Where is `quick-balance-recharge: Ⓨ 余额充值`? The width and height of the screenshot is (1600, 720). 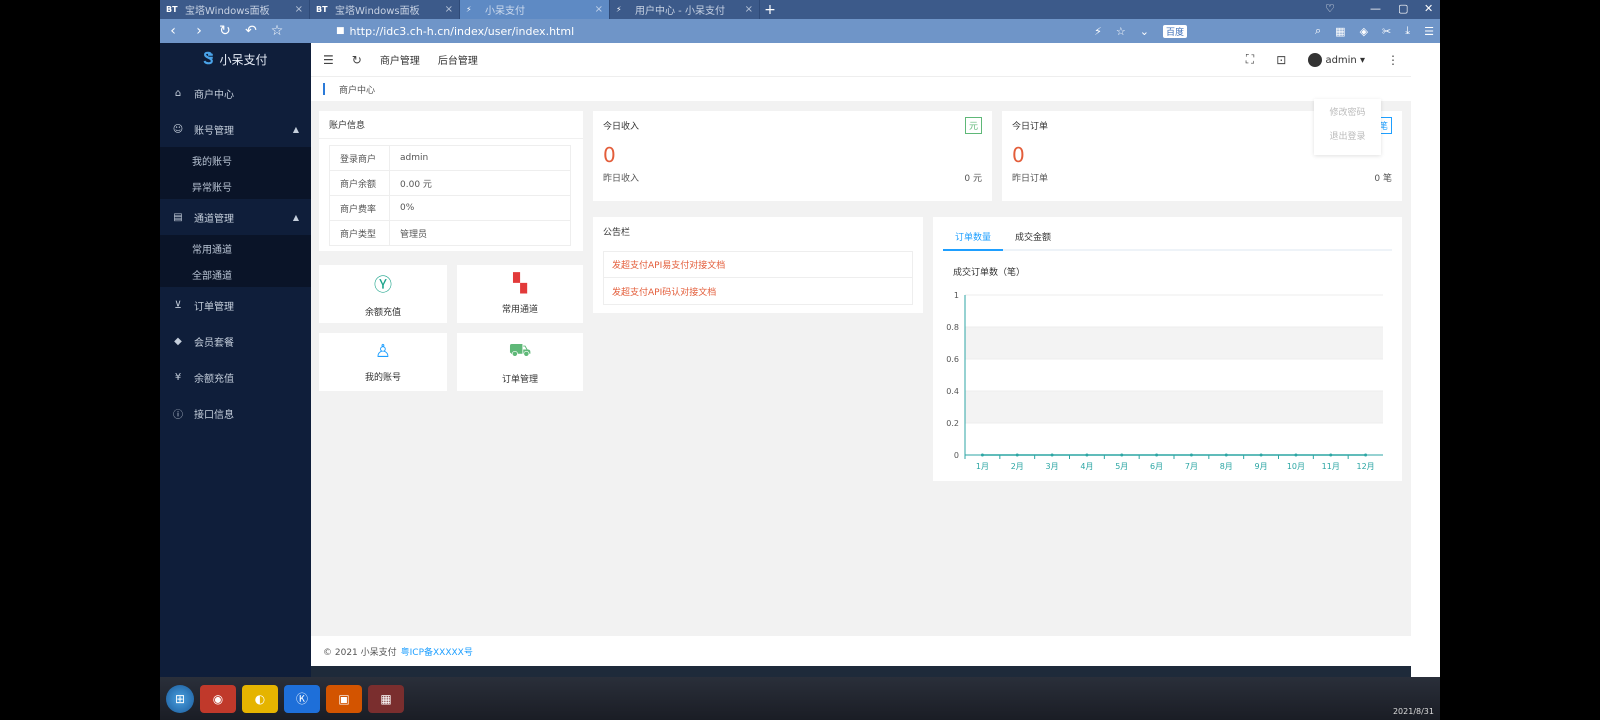 quick-balance-recharge: Ⓨ 余额充值 is located at coordinates (383, 294).